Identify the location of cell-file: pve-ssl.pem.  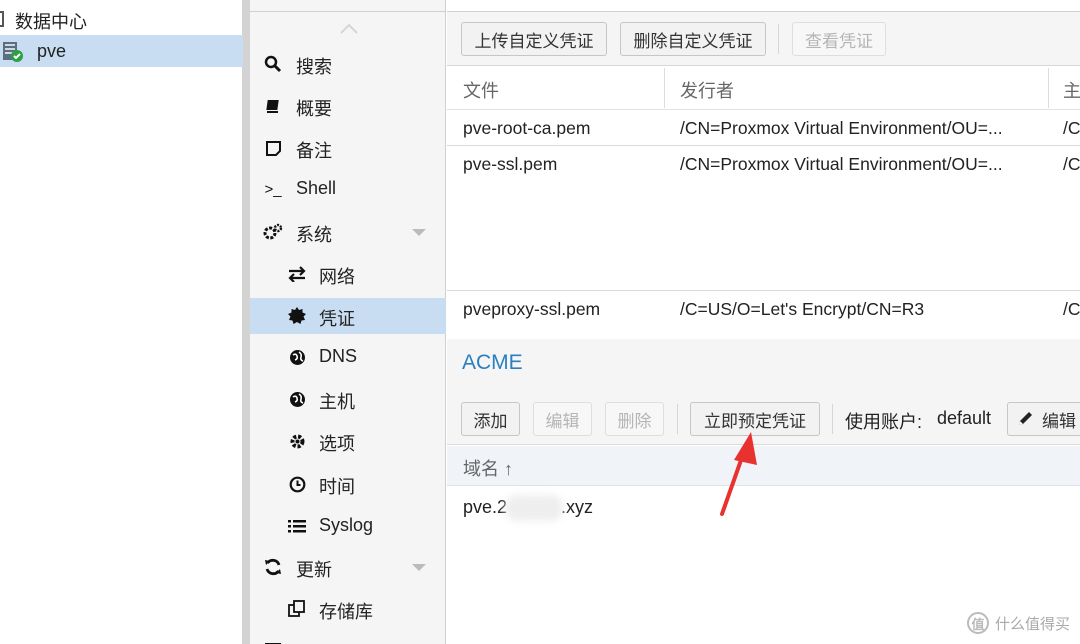
(510, 164).